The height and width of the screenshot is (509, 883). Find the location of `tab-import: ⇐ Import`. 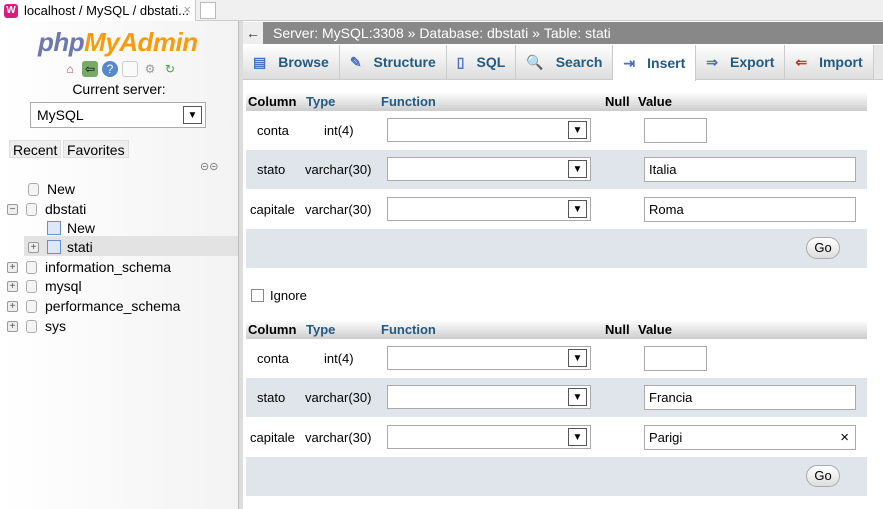

tab-import: ⇐ Import is located at coordinates (829, 62).